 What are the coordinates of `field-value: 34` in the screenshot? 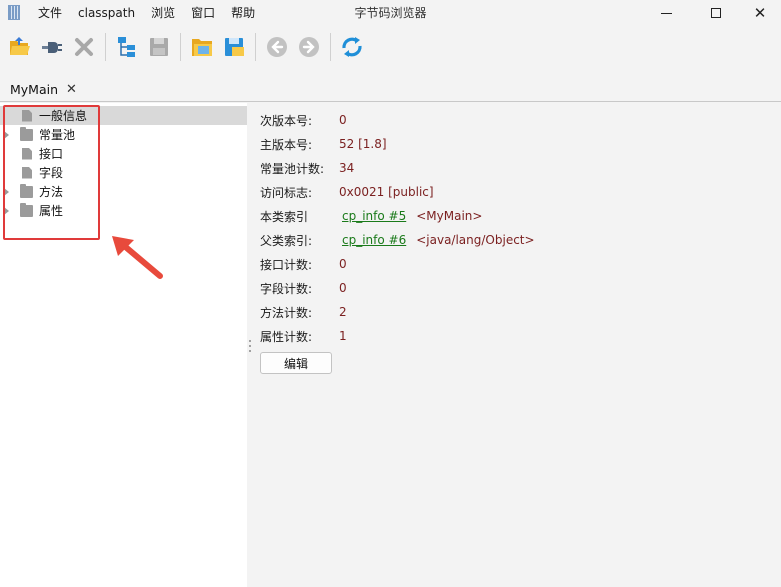 It's located at (347, 168).